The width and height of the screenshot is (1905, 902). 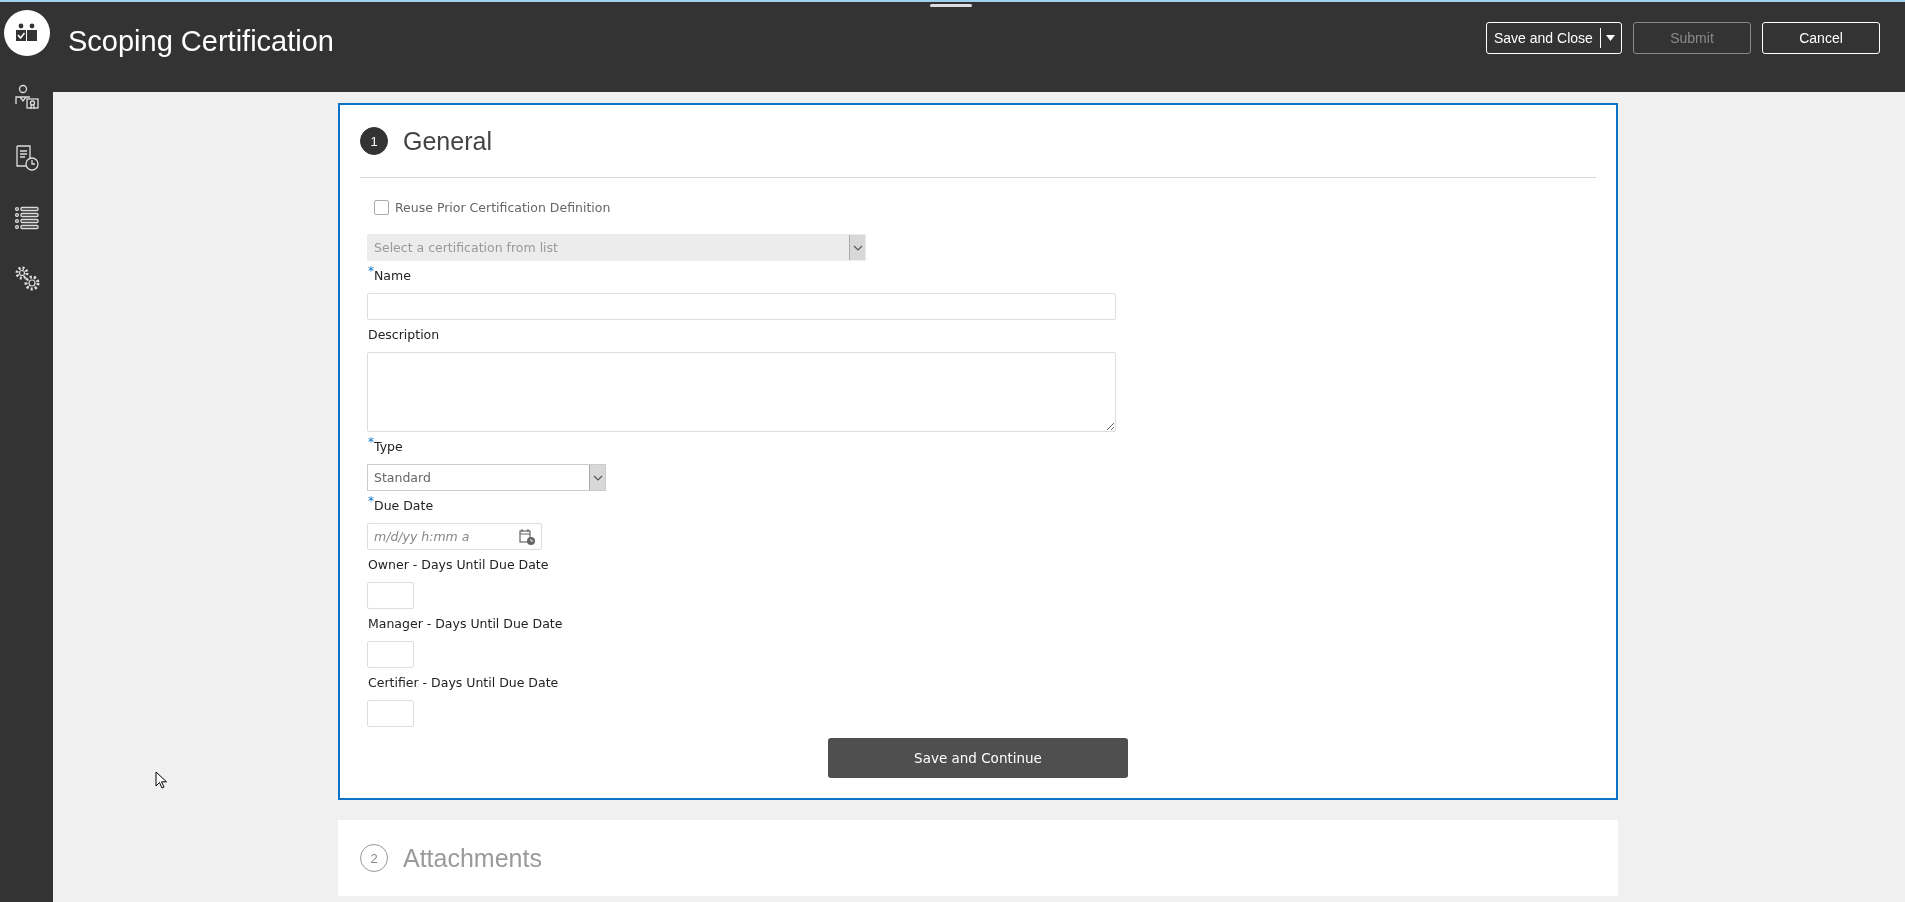 What do you see at coordinates (978, 758) in the screenshot?
I see `save-and-continue-button: Save and Continue` at bounding box center [978, 758].